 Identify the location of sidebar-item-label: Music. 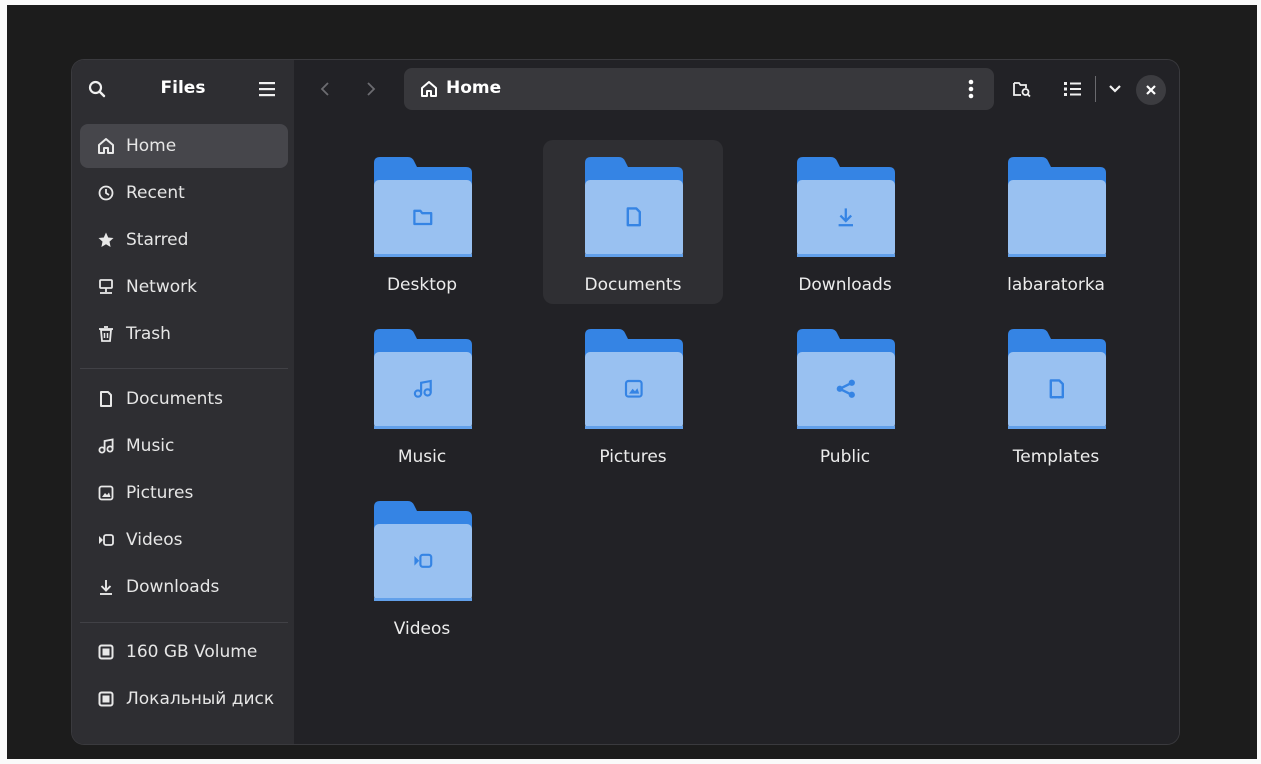
(150, 446).